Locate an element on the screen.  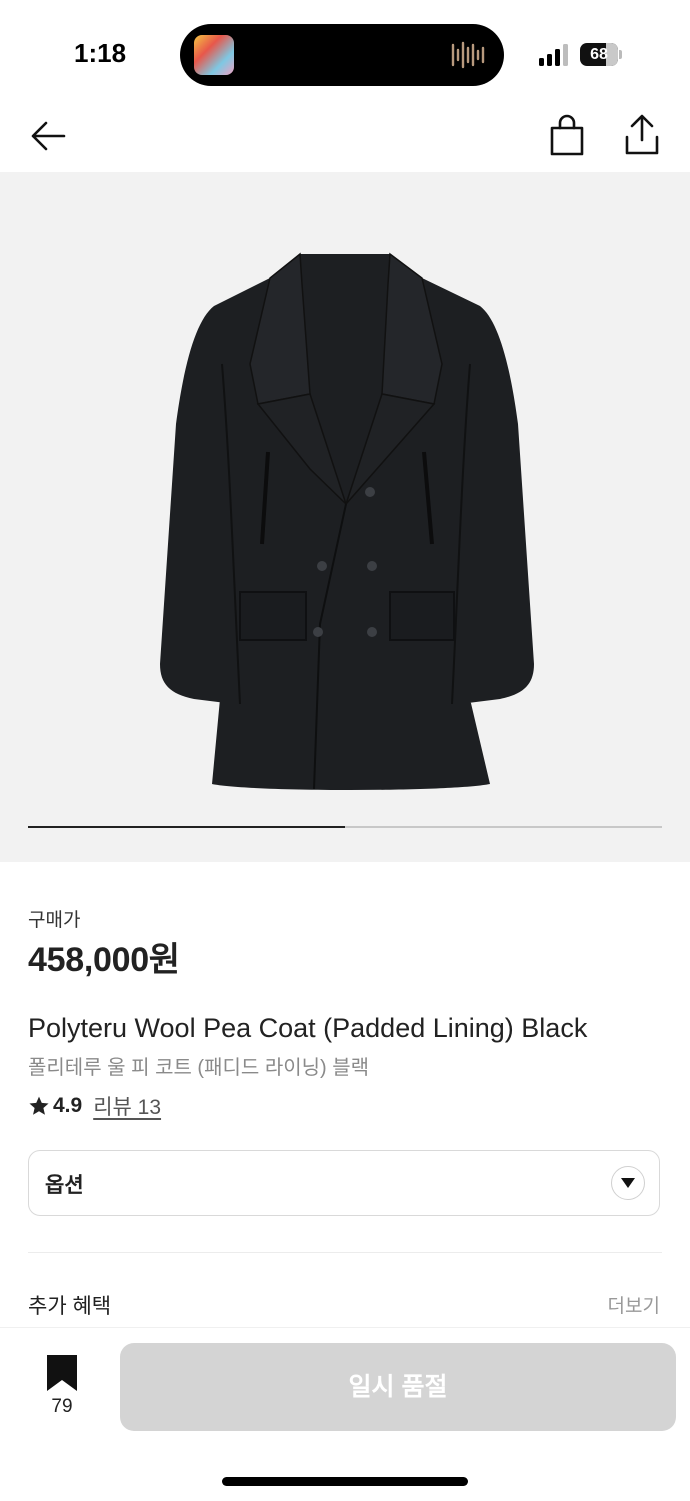
audio-waveform-icon is located at coordinates (468, 55).